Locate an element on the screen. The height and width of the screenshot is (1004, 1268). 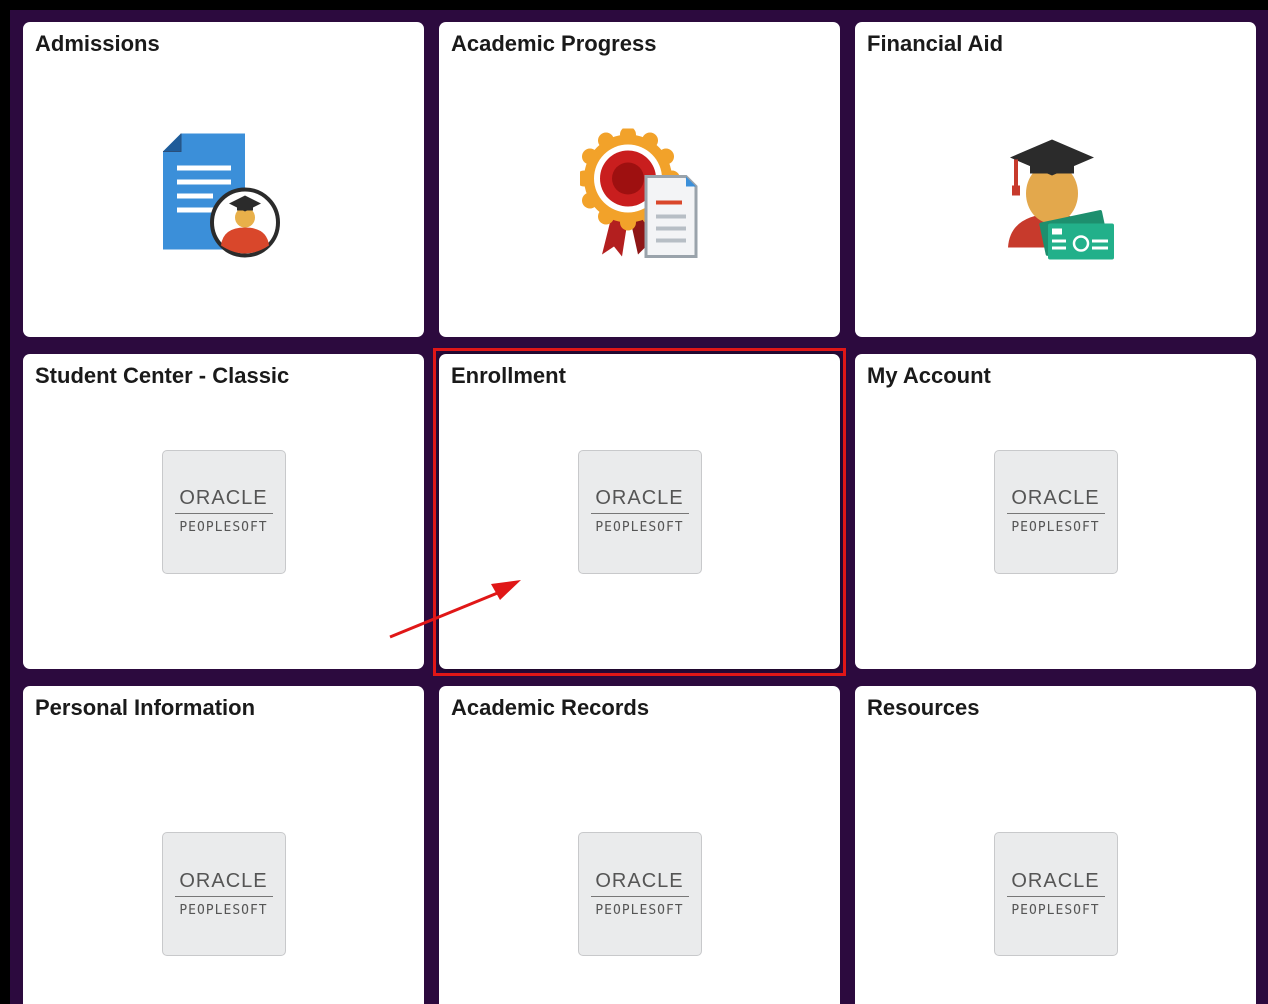
tile-financial-aid: Financial Aid is located at coordinates (1055, 179).